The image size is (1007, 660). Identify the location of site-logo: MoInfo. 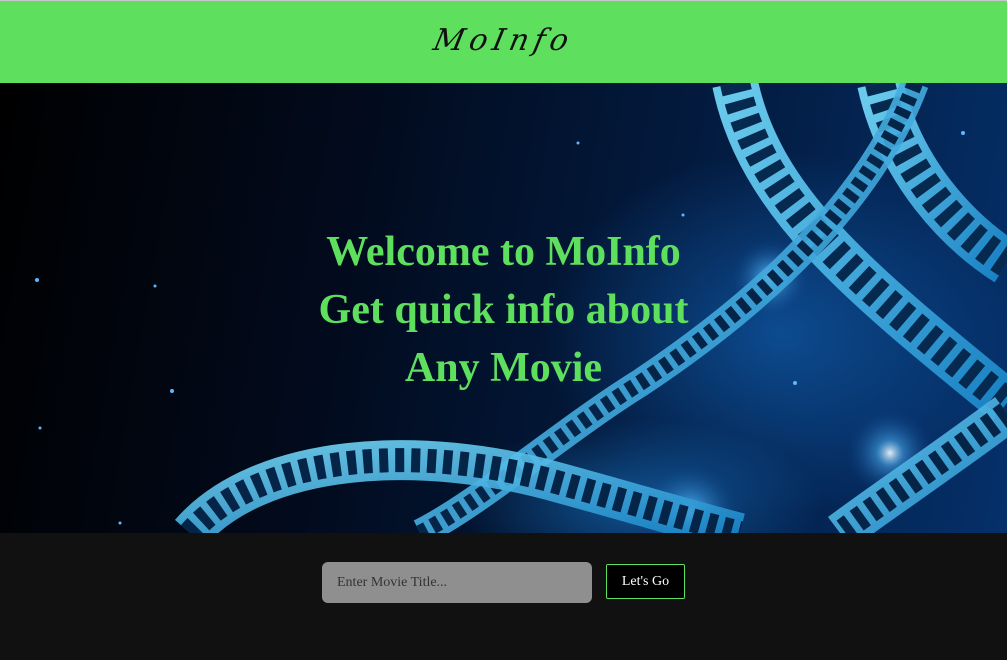
(503, 40).